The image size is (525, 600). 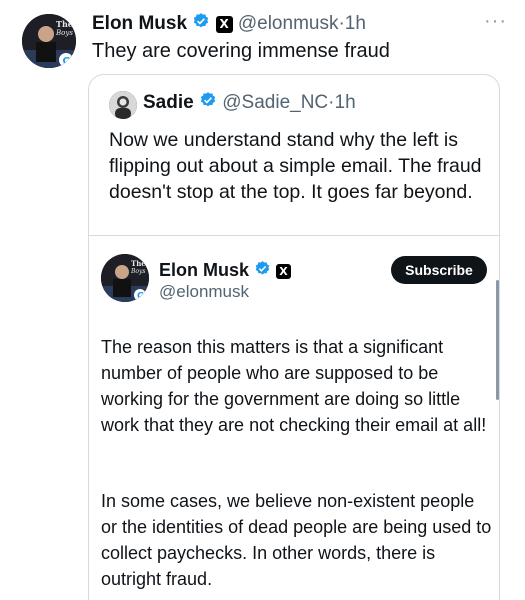 I want to click on scrollbar, so click(x=497, y=340).